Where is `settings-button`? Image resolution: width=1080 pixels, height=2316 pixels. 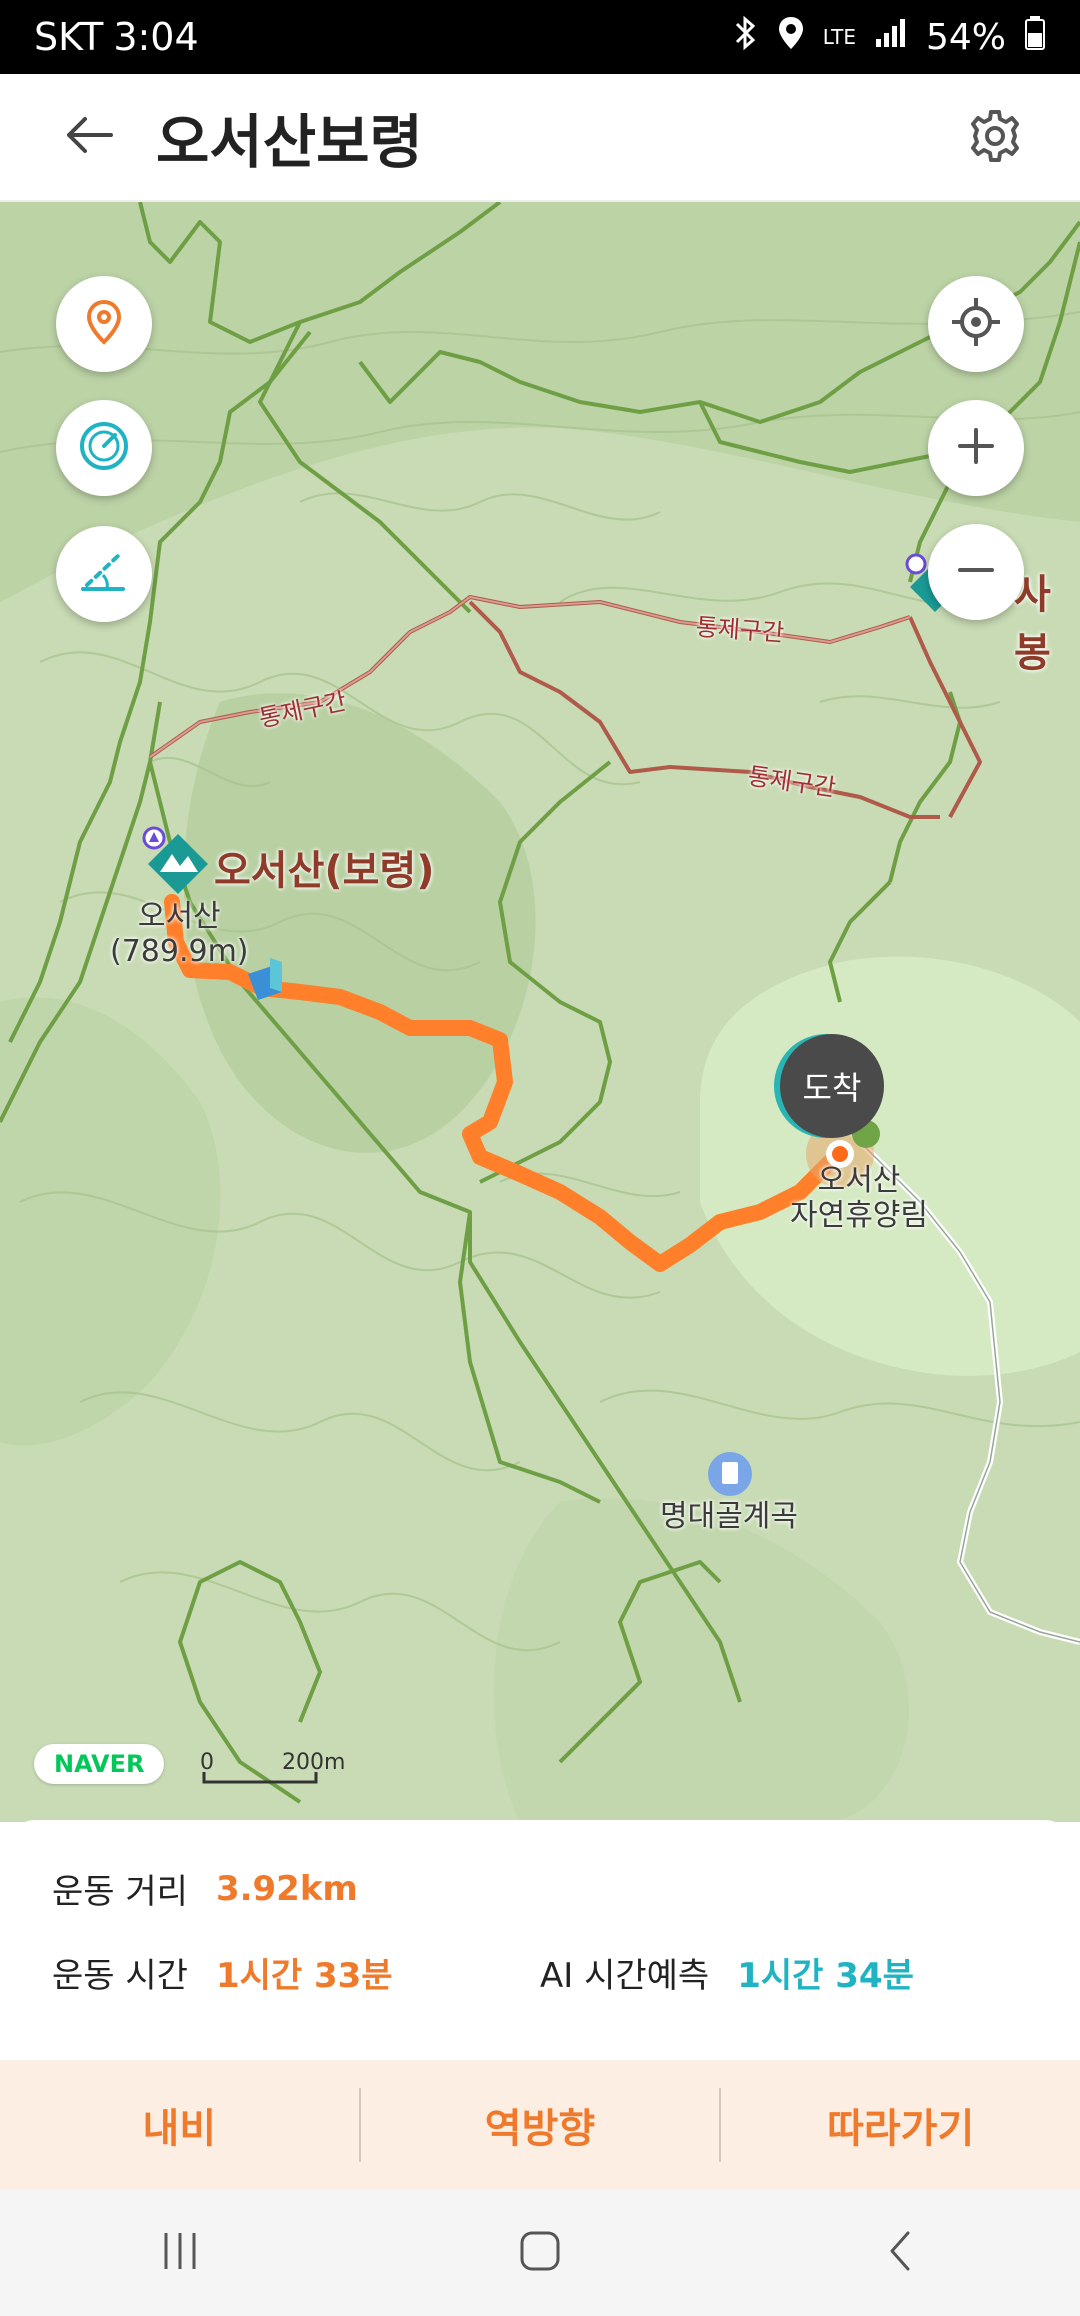 settings-button is located at coordinates (995, 138).